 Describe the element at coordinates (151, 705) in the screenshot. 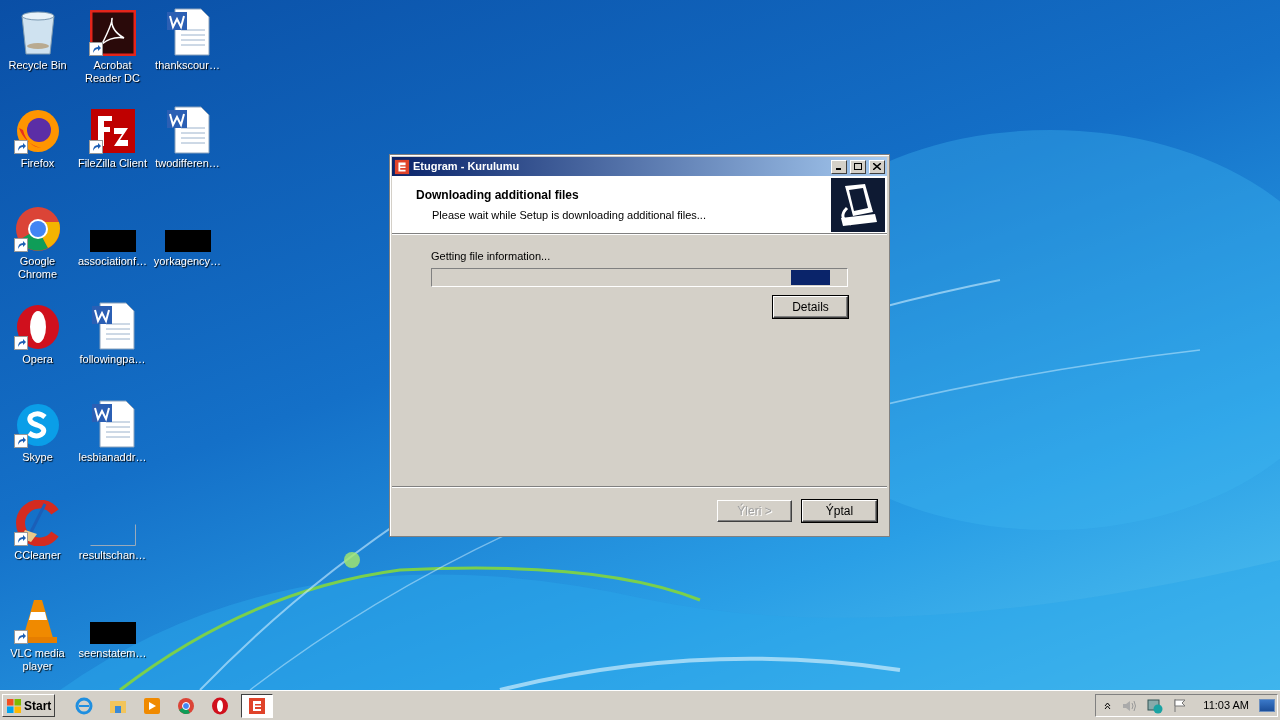

I see `play-icon` at that location.